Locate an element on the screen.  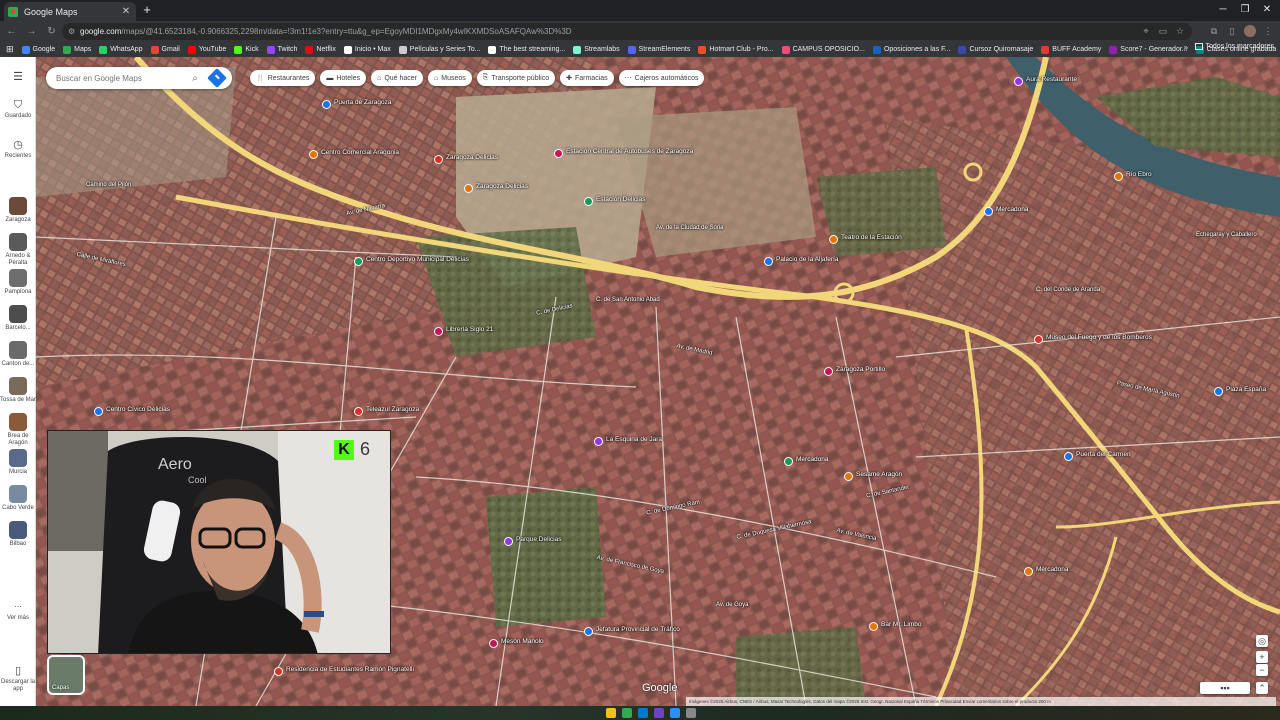
place-label: Palacio de la Aljafería is located at coordinates (807, 259).